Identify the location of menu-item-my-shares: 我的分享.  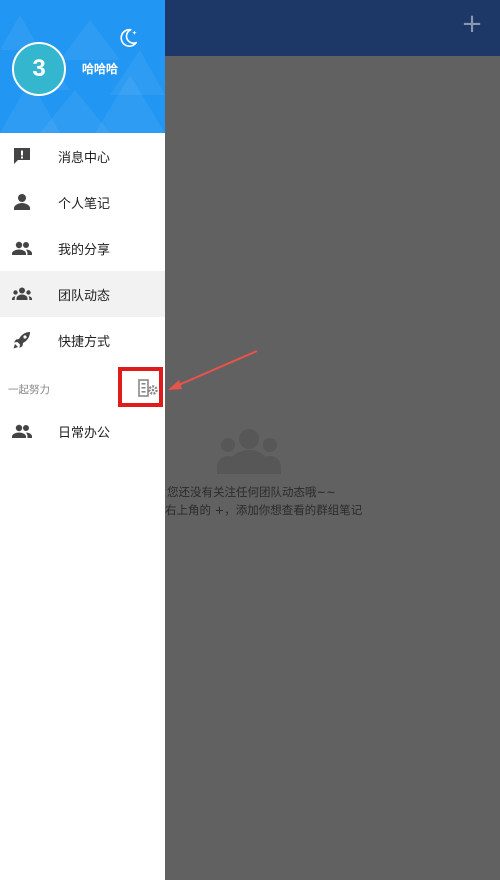
(82, 248).